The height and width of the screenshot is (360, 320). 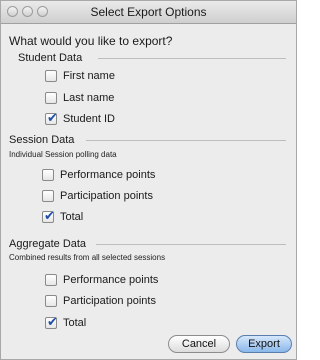 What do you see at coordinates (48, 196) in the screenshot?
I see `session-participation-checkbox` at bounding box center [48, 196].